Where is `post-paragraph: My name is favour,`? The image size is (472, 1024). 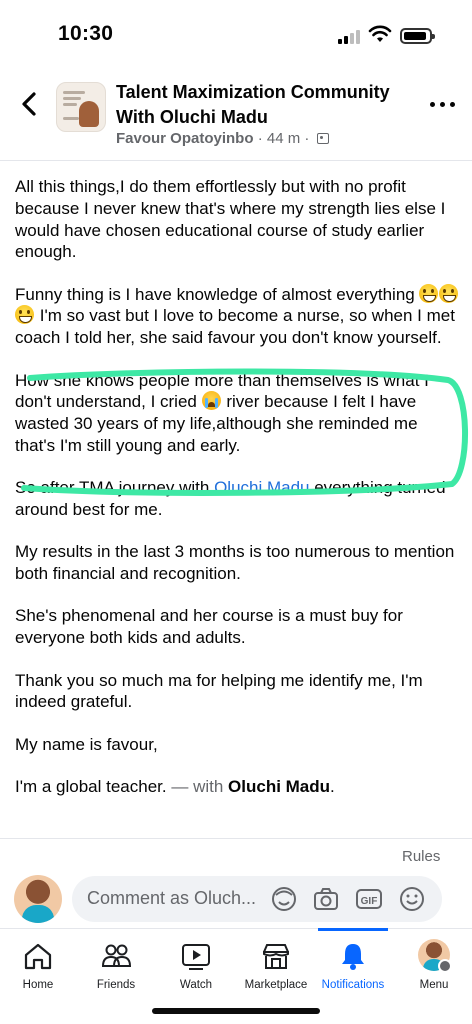 post-paragraph: My name is favour, is located at coordinates (86, 744).